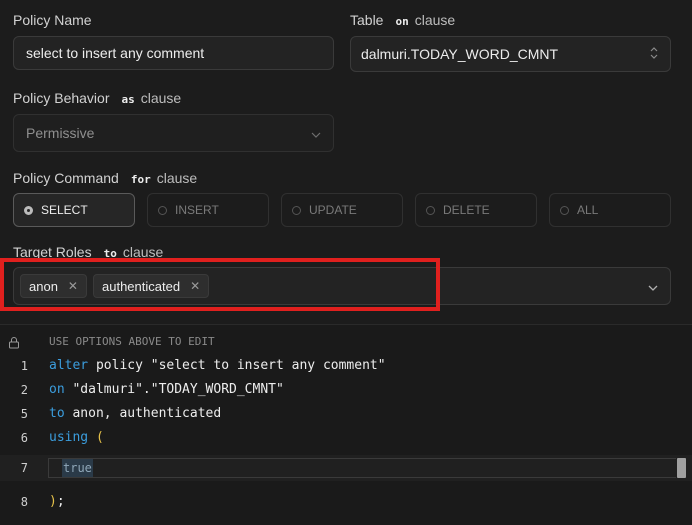 Image resolution: width=692 pixels, height=525 pixels. Describe the element at coordinates (24, 502) in the screenshot. I see `line-number: 8` at that location.